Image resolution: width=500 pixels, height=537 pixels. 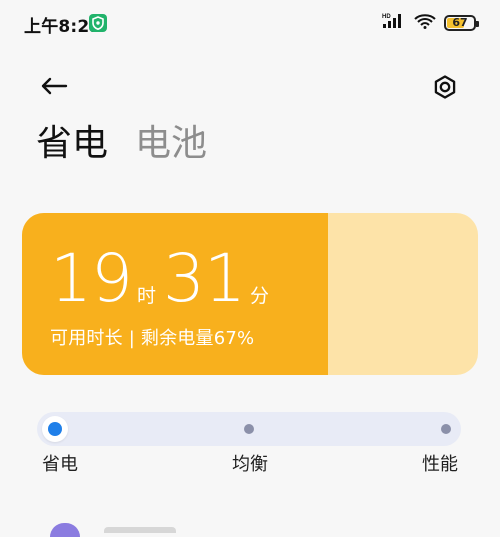 I want to click on mode-label-balanced: 均衡, so click(x=250, y=465).